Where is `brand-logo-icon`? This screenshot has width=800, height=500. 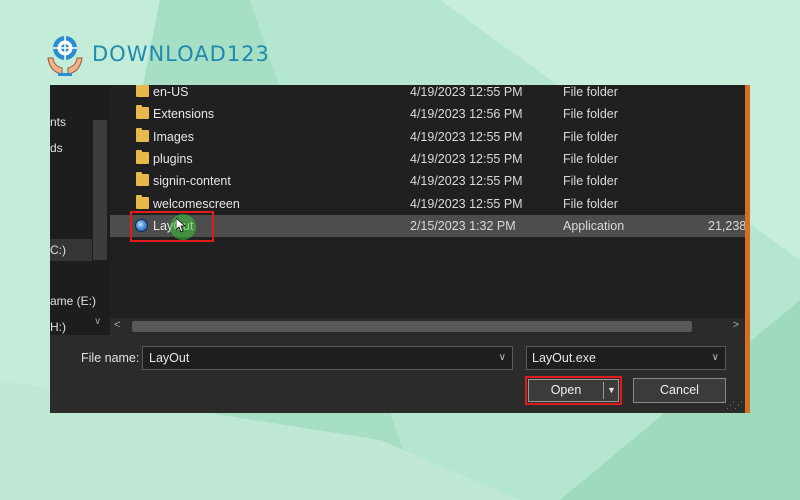 brand-logo-icon is located at coordinates (65, 54).